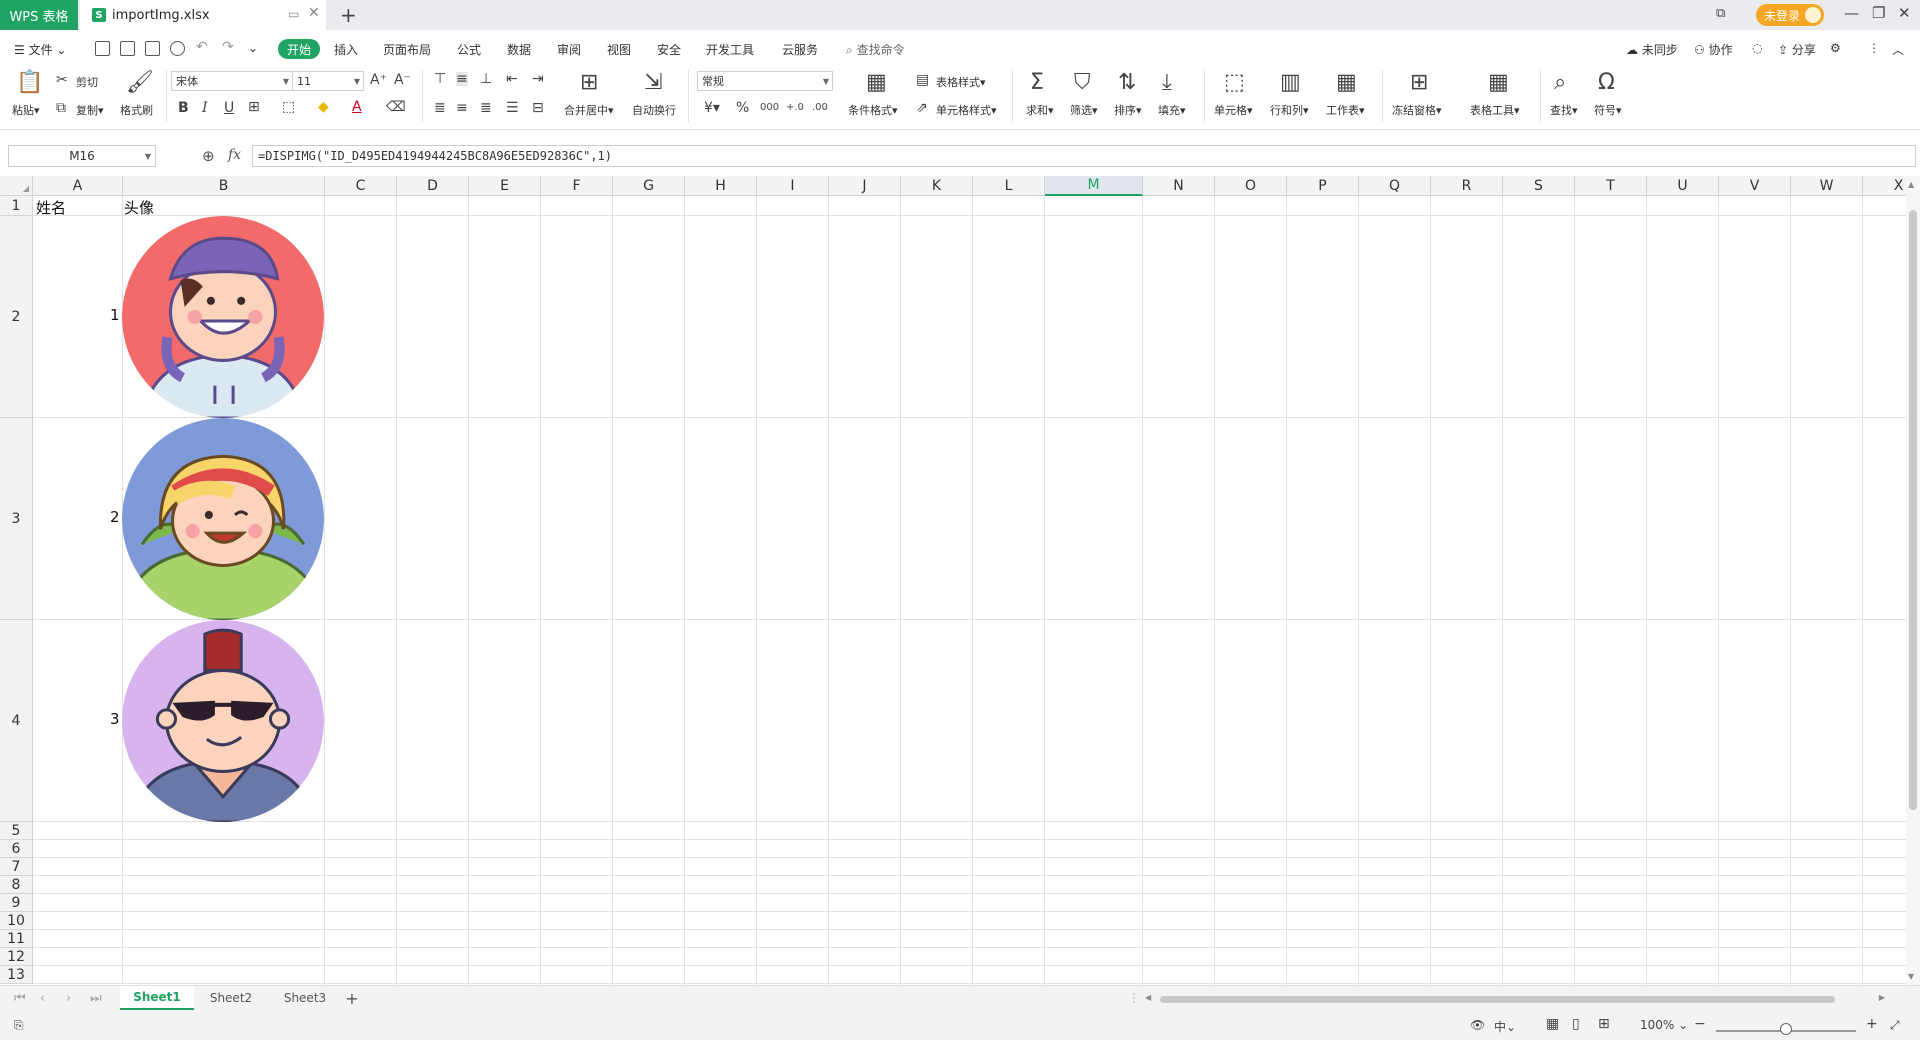  I want to click on freeze-panes-icon: ⊞, so click(1419, 83).